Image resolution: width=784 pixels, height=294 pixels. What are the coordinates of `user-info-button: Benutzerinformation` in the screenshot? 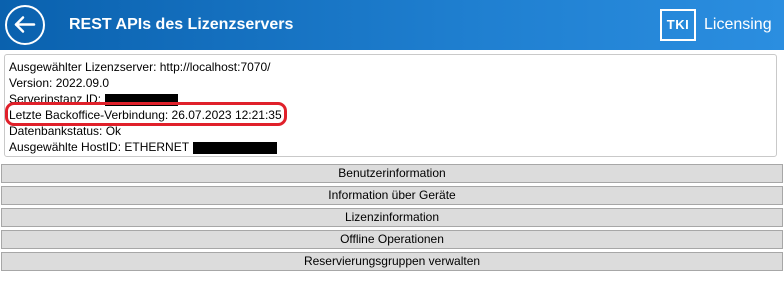 It's located at (392, 173).